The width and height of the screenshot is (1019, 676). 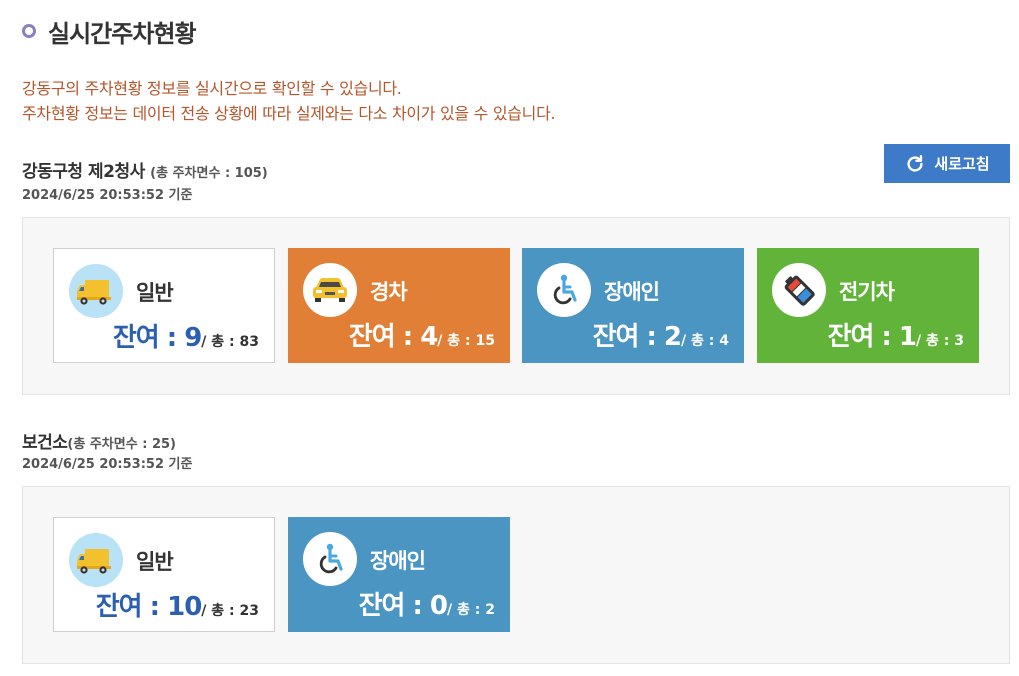 I want to click on page-title: 실시간주차현황, so click(x=109, y=31).